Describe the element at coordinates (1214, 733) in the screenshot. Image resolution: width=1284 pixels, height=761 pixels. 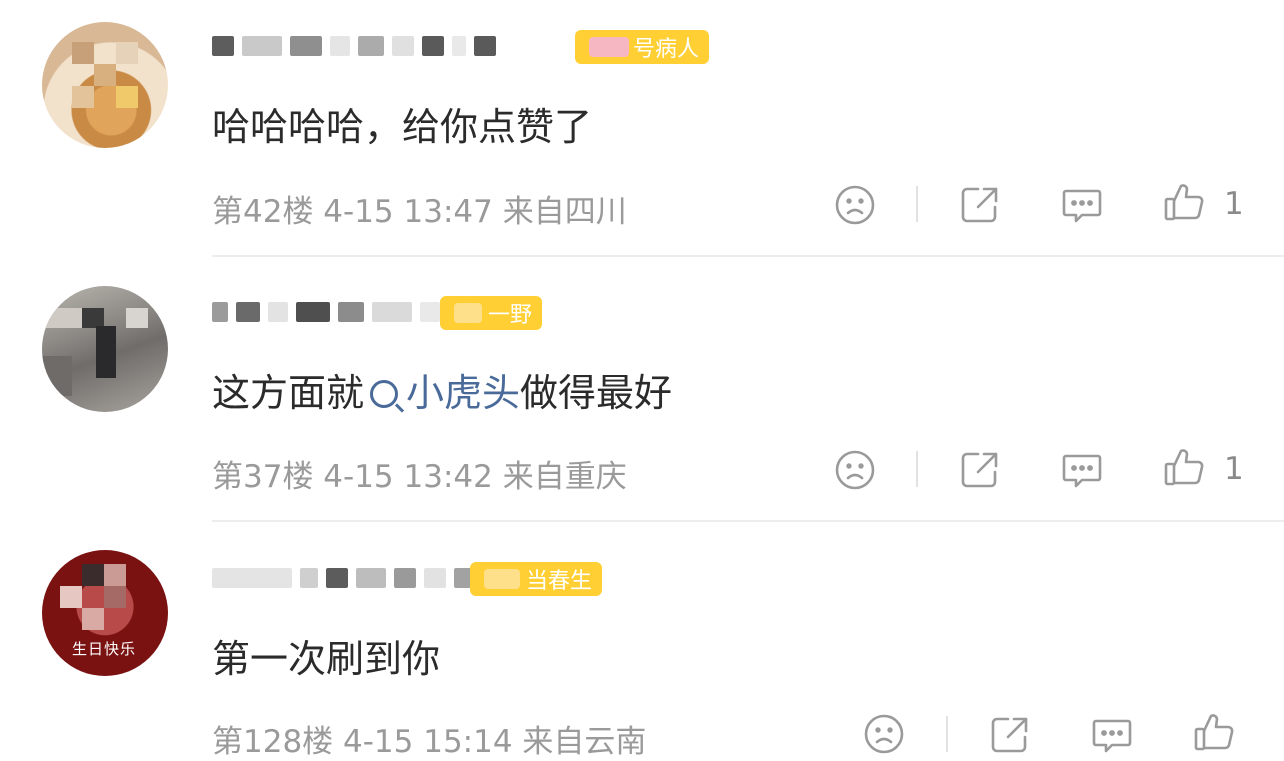
I see `thumbs-up-icon` at that location.